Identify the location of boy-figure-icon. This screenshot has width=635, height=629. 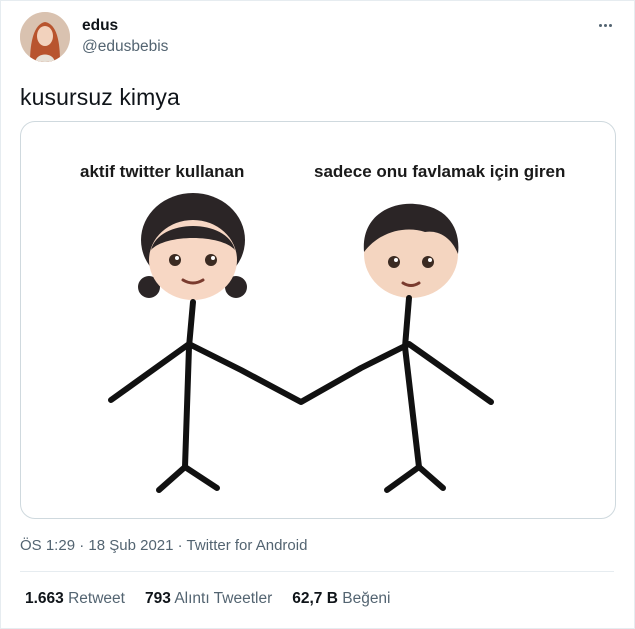
(411, 250).